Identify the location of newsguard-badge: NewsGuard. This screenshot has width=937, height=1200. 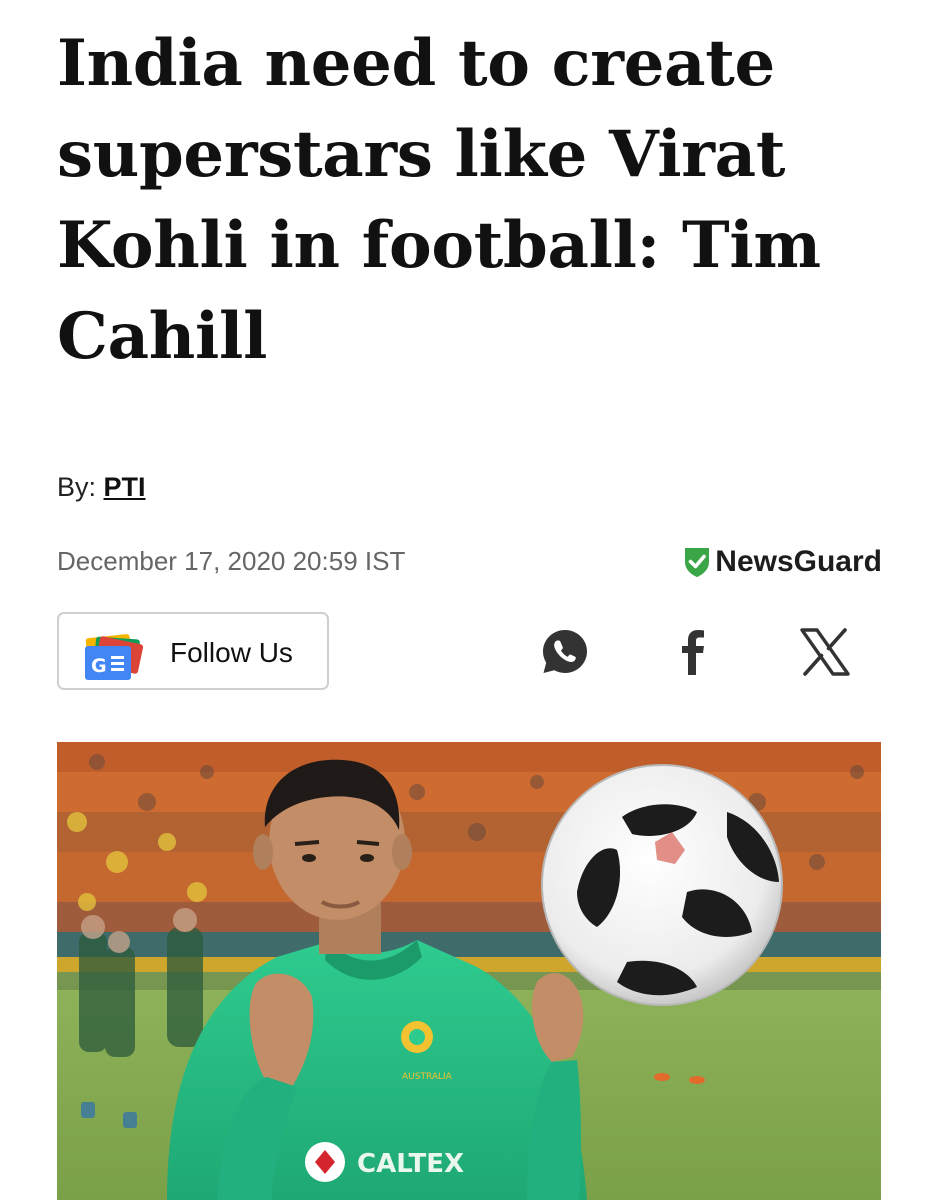
(782, 562).